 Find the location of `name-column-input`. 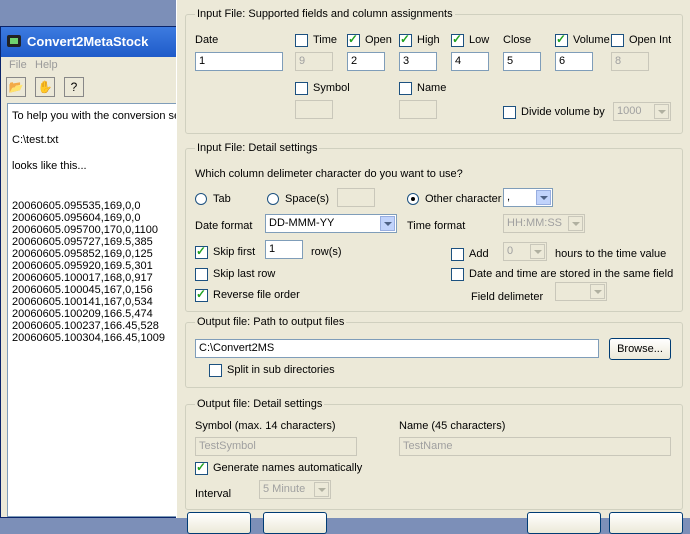

name-column-input is located at coordinates (418, 109).